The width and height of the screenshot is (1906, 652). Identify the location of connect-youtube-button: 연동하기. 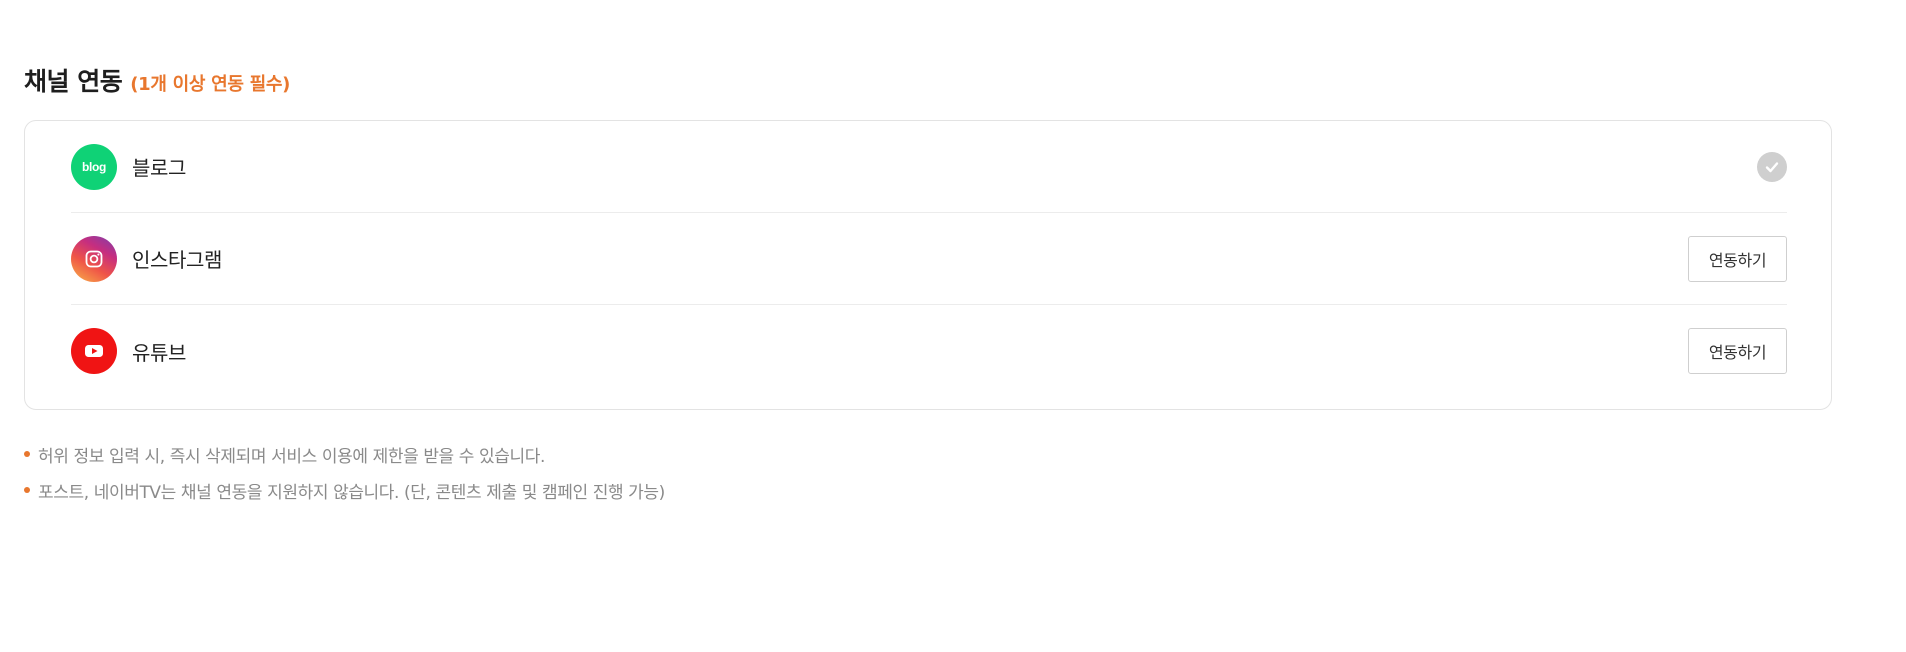
(1737, 351).